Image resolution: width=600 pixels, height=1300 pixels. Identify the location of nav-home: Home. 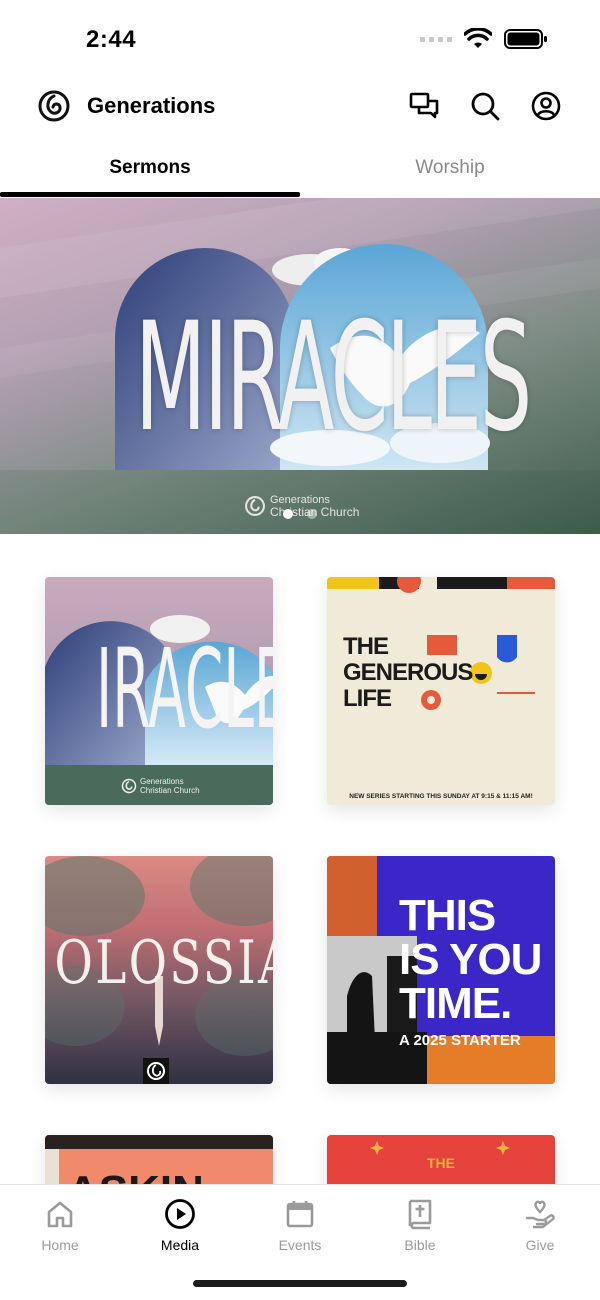
(60, 1225).